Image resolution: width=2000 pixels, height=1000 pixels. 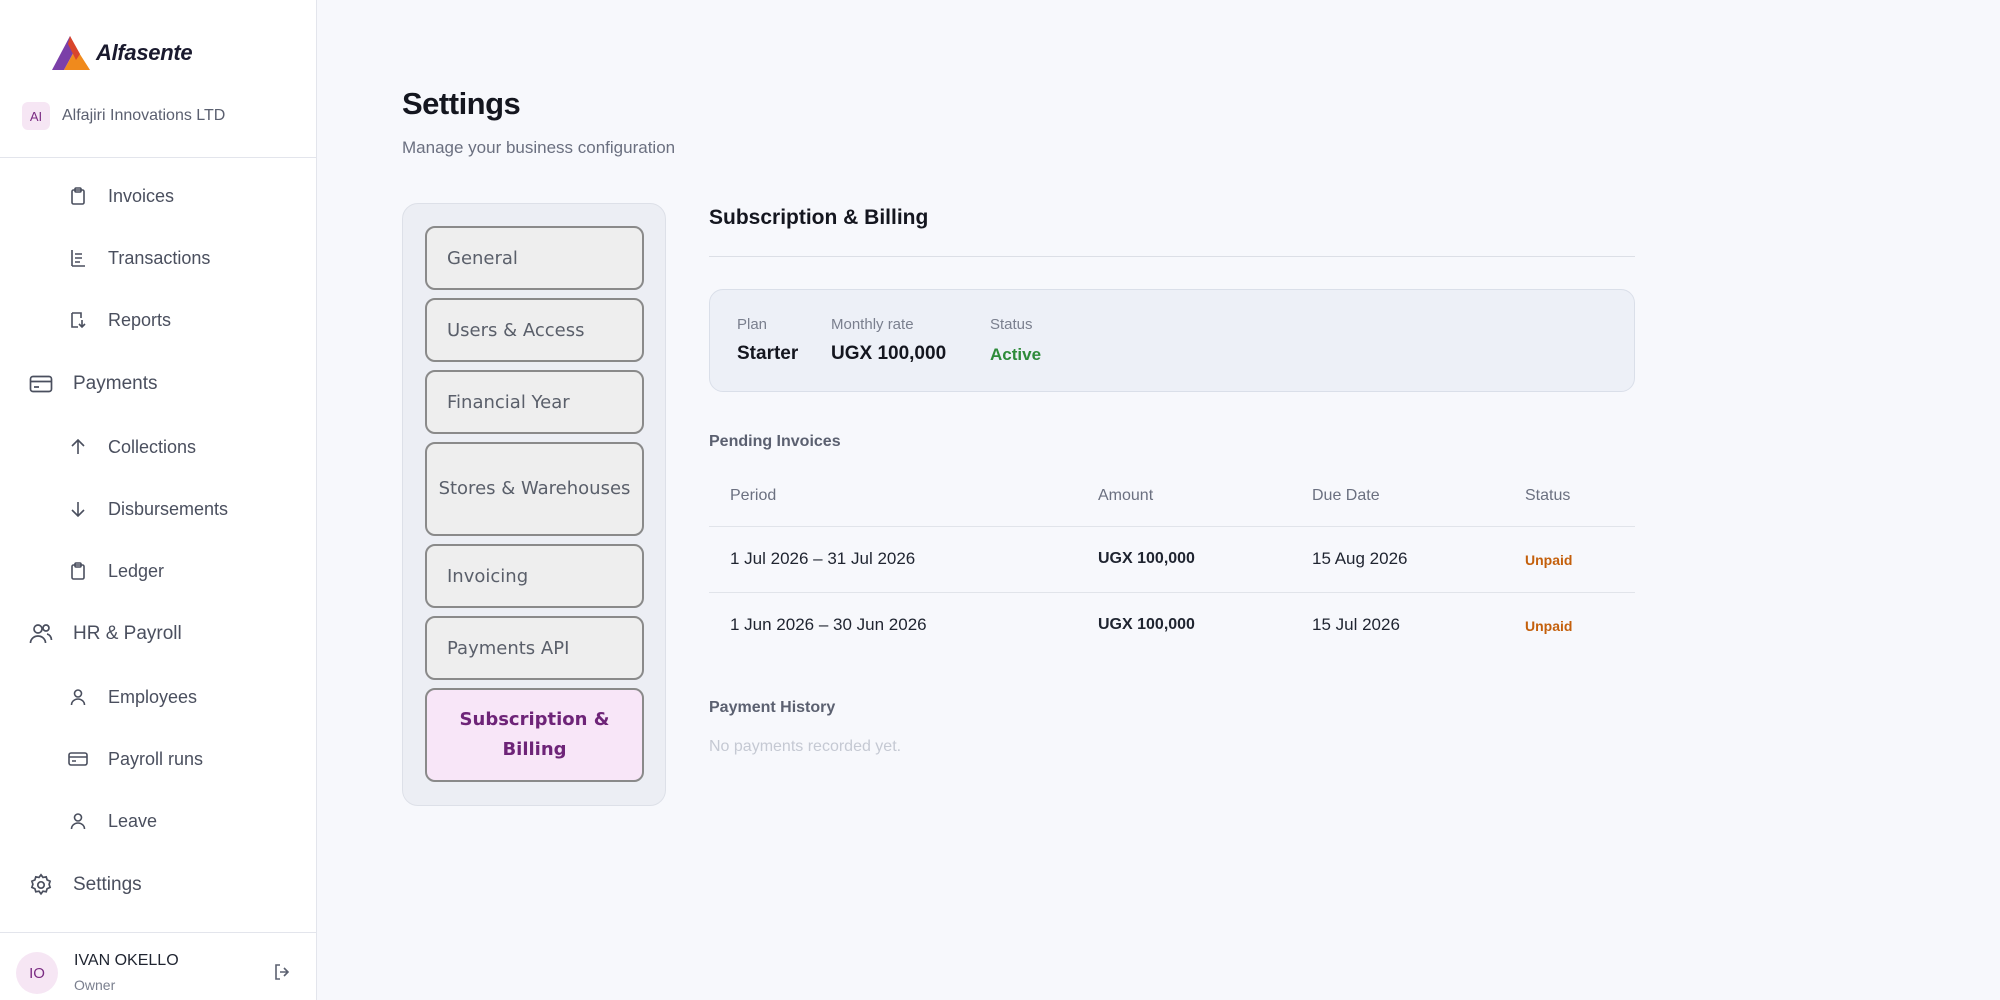 What do you see at coordinates (107, 884) in the screenshot?
I see `sidebar-item-label: Settings` at bounding box center [107, 884].